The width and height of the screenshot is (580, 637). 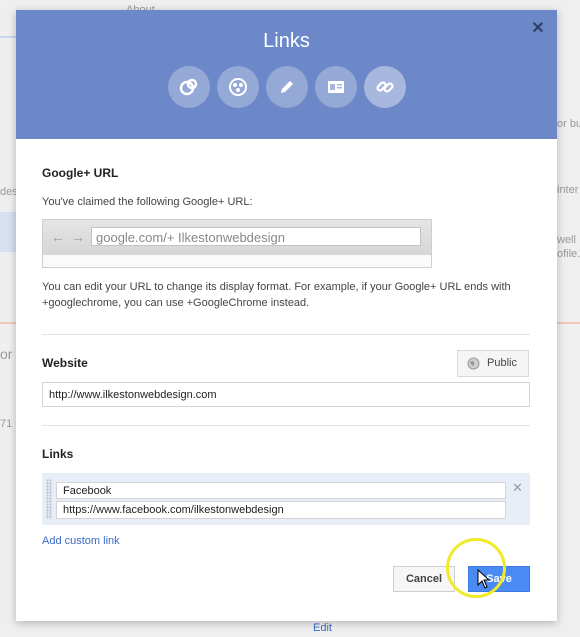 I want to click on visibility-button: Public, so click(x=493, y=363).